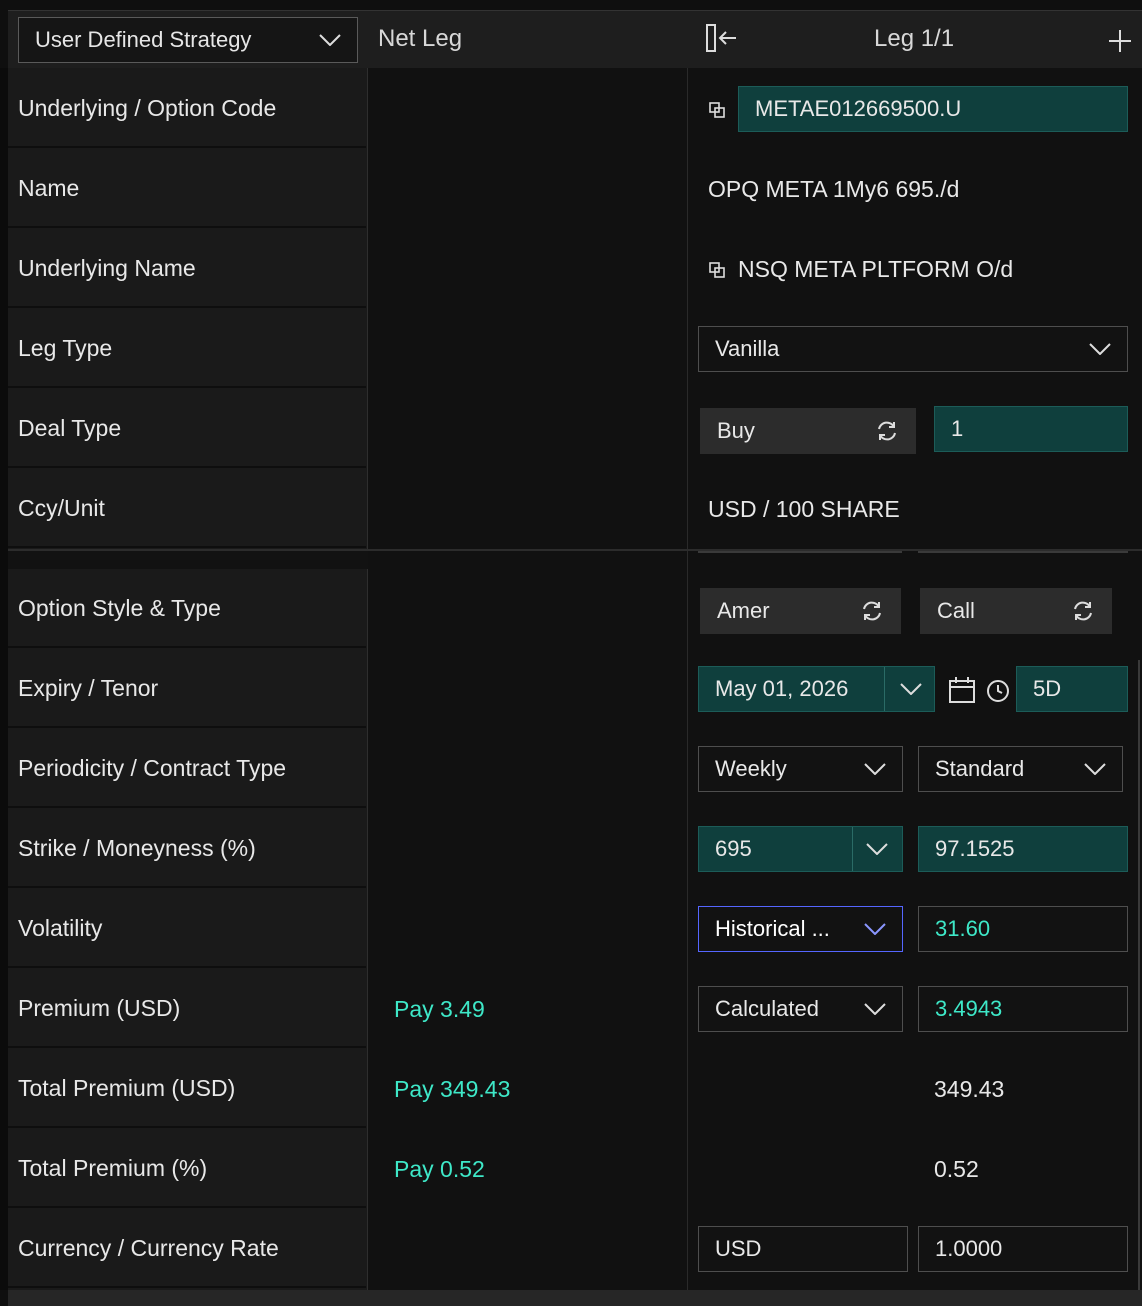 This screenshot has height=1306, width=1142. What do you see at coordinates (575, 1298) in the screenshot?
I see `bottom-scrollbar` at bounding box center [575, 1298].